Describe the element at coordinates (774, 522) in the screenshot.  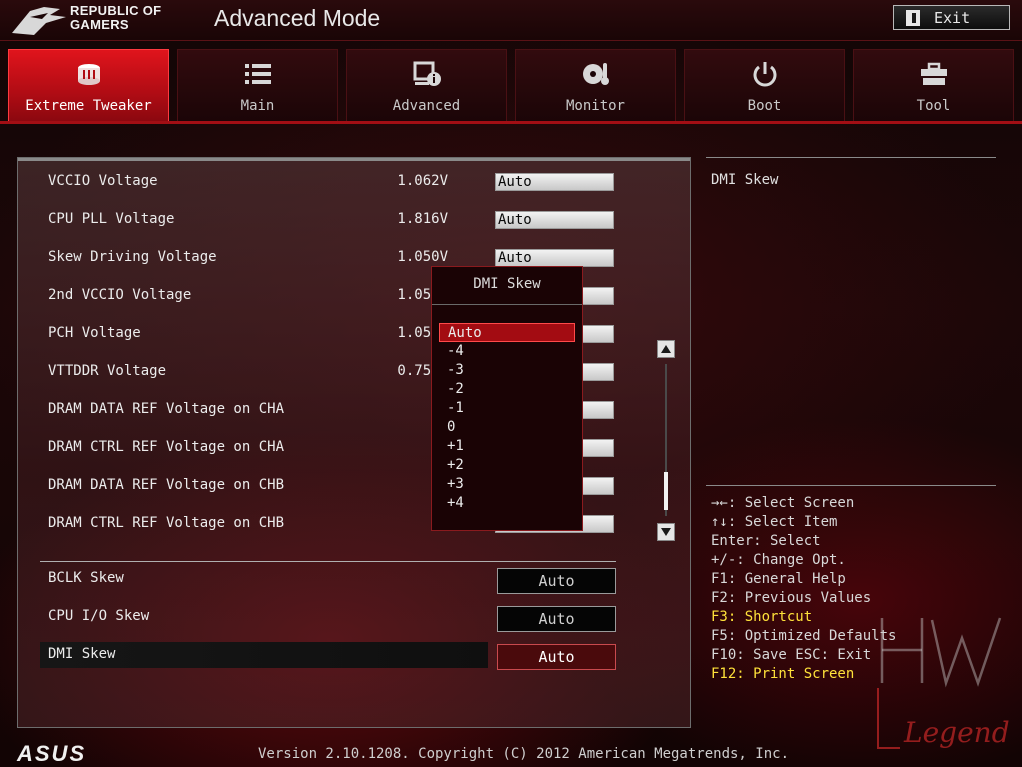
I see `shortcut-line: ↑↓: Select Item` at that location.